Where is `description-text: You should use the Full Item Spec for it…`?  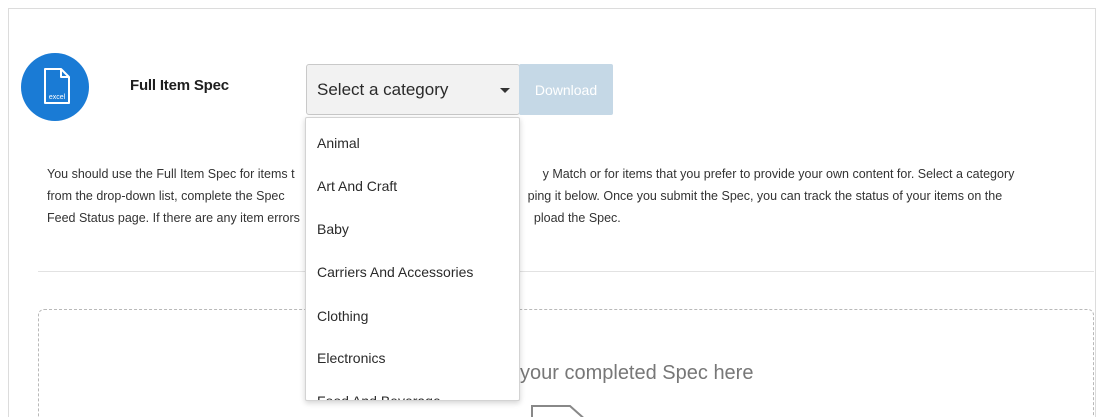 description-text: You should use the Full Item Spec for it… is located at coordinates (547, 196).